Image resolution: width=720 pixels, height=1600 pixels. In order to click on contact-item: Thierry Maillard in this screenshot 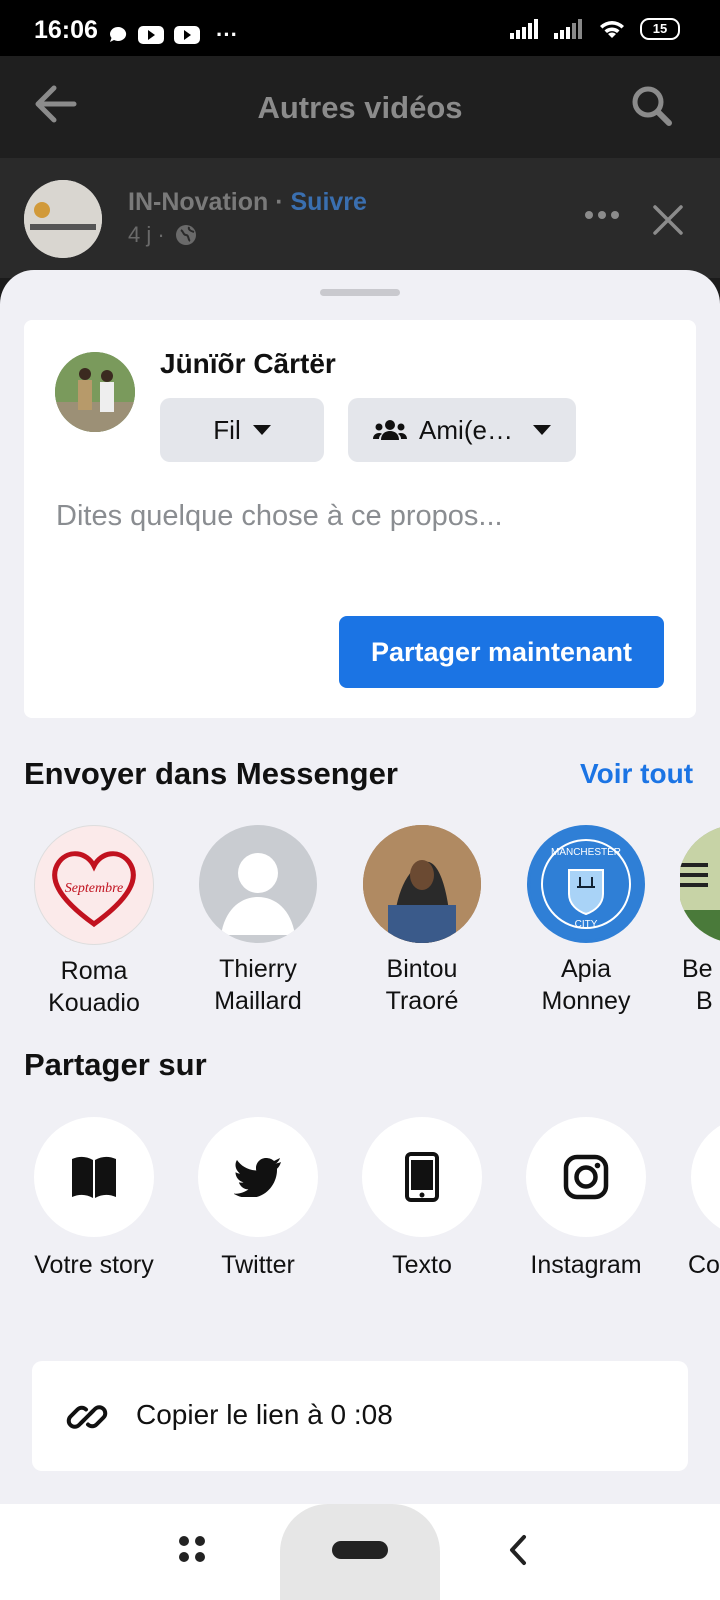, I will do `click(258, 921)`.